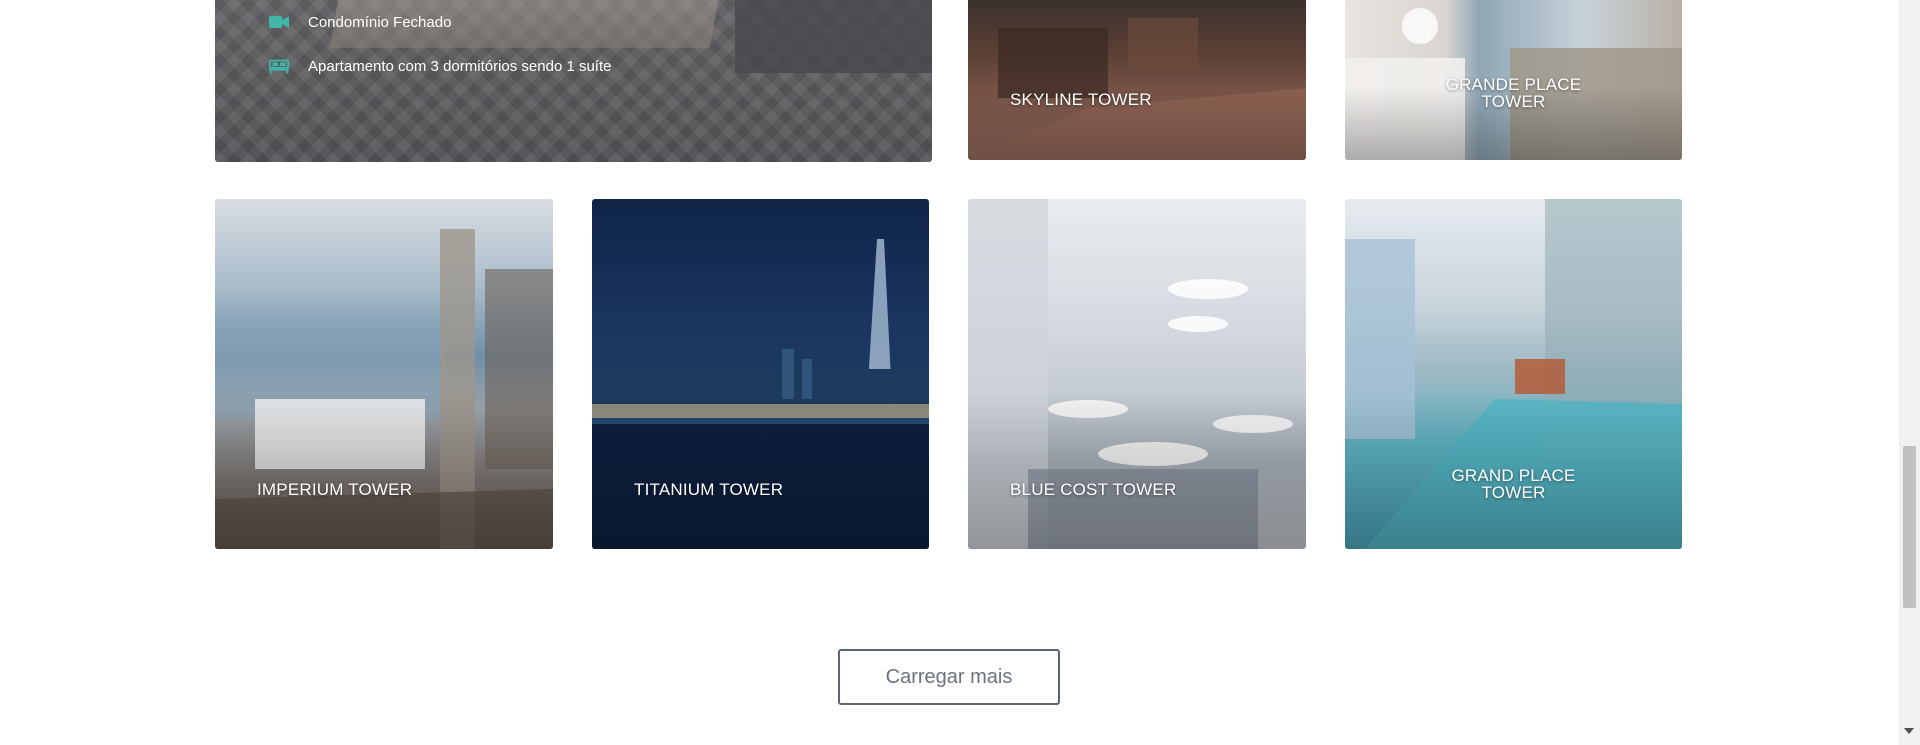 This screenshot has width=1920, height=745. I want to click on property-title: GRAND PLACE TOWER, so click(1513, 484).